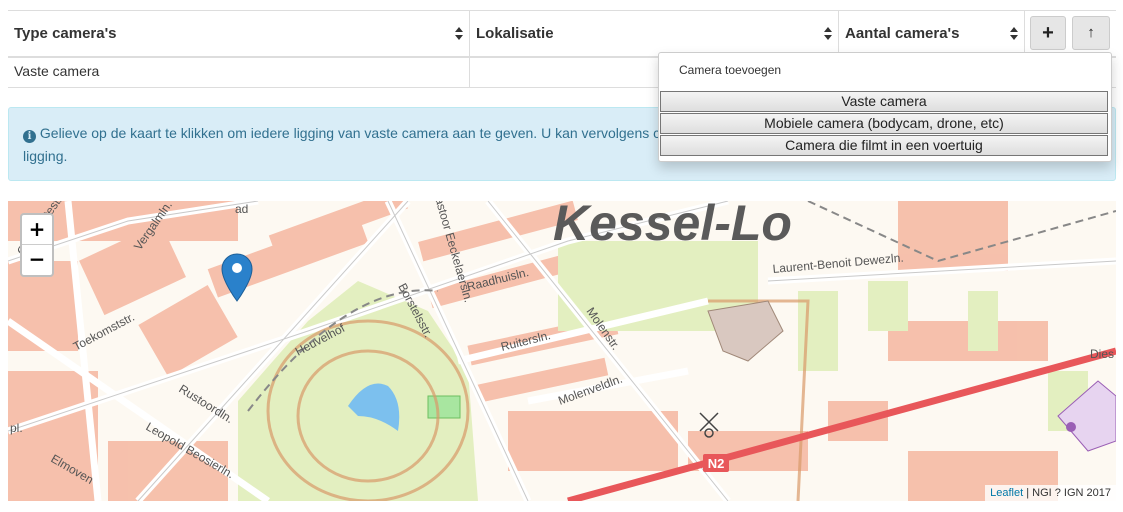 This screenshot has width=1123, height=512. What do you see at coordinates (1006, 493) in the screenshot?
I see `leaflet-link: Leaflet` at bounding box center [1006, 493].